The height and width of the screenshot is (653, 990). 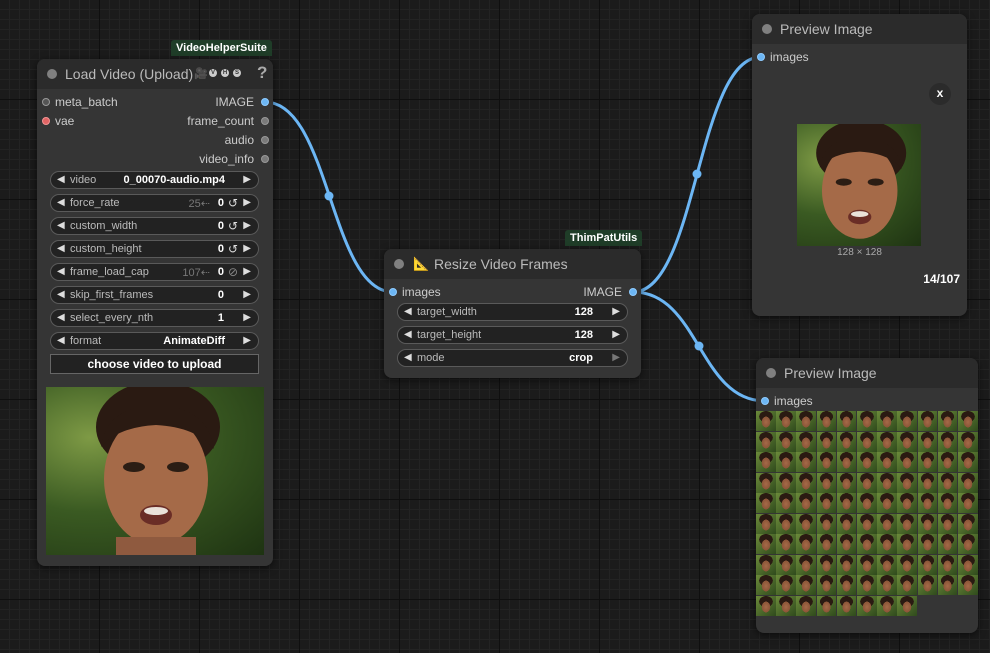 I want to click on preview-thumbnail-grid, so click(x=867, y=514).